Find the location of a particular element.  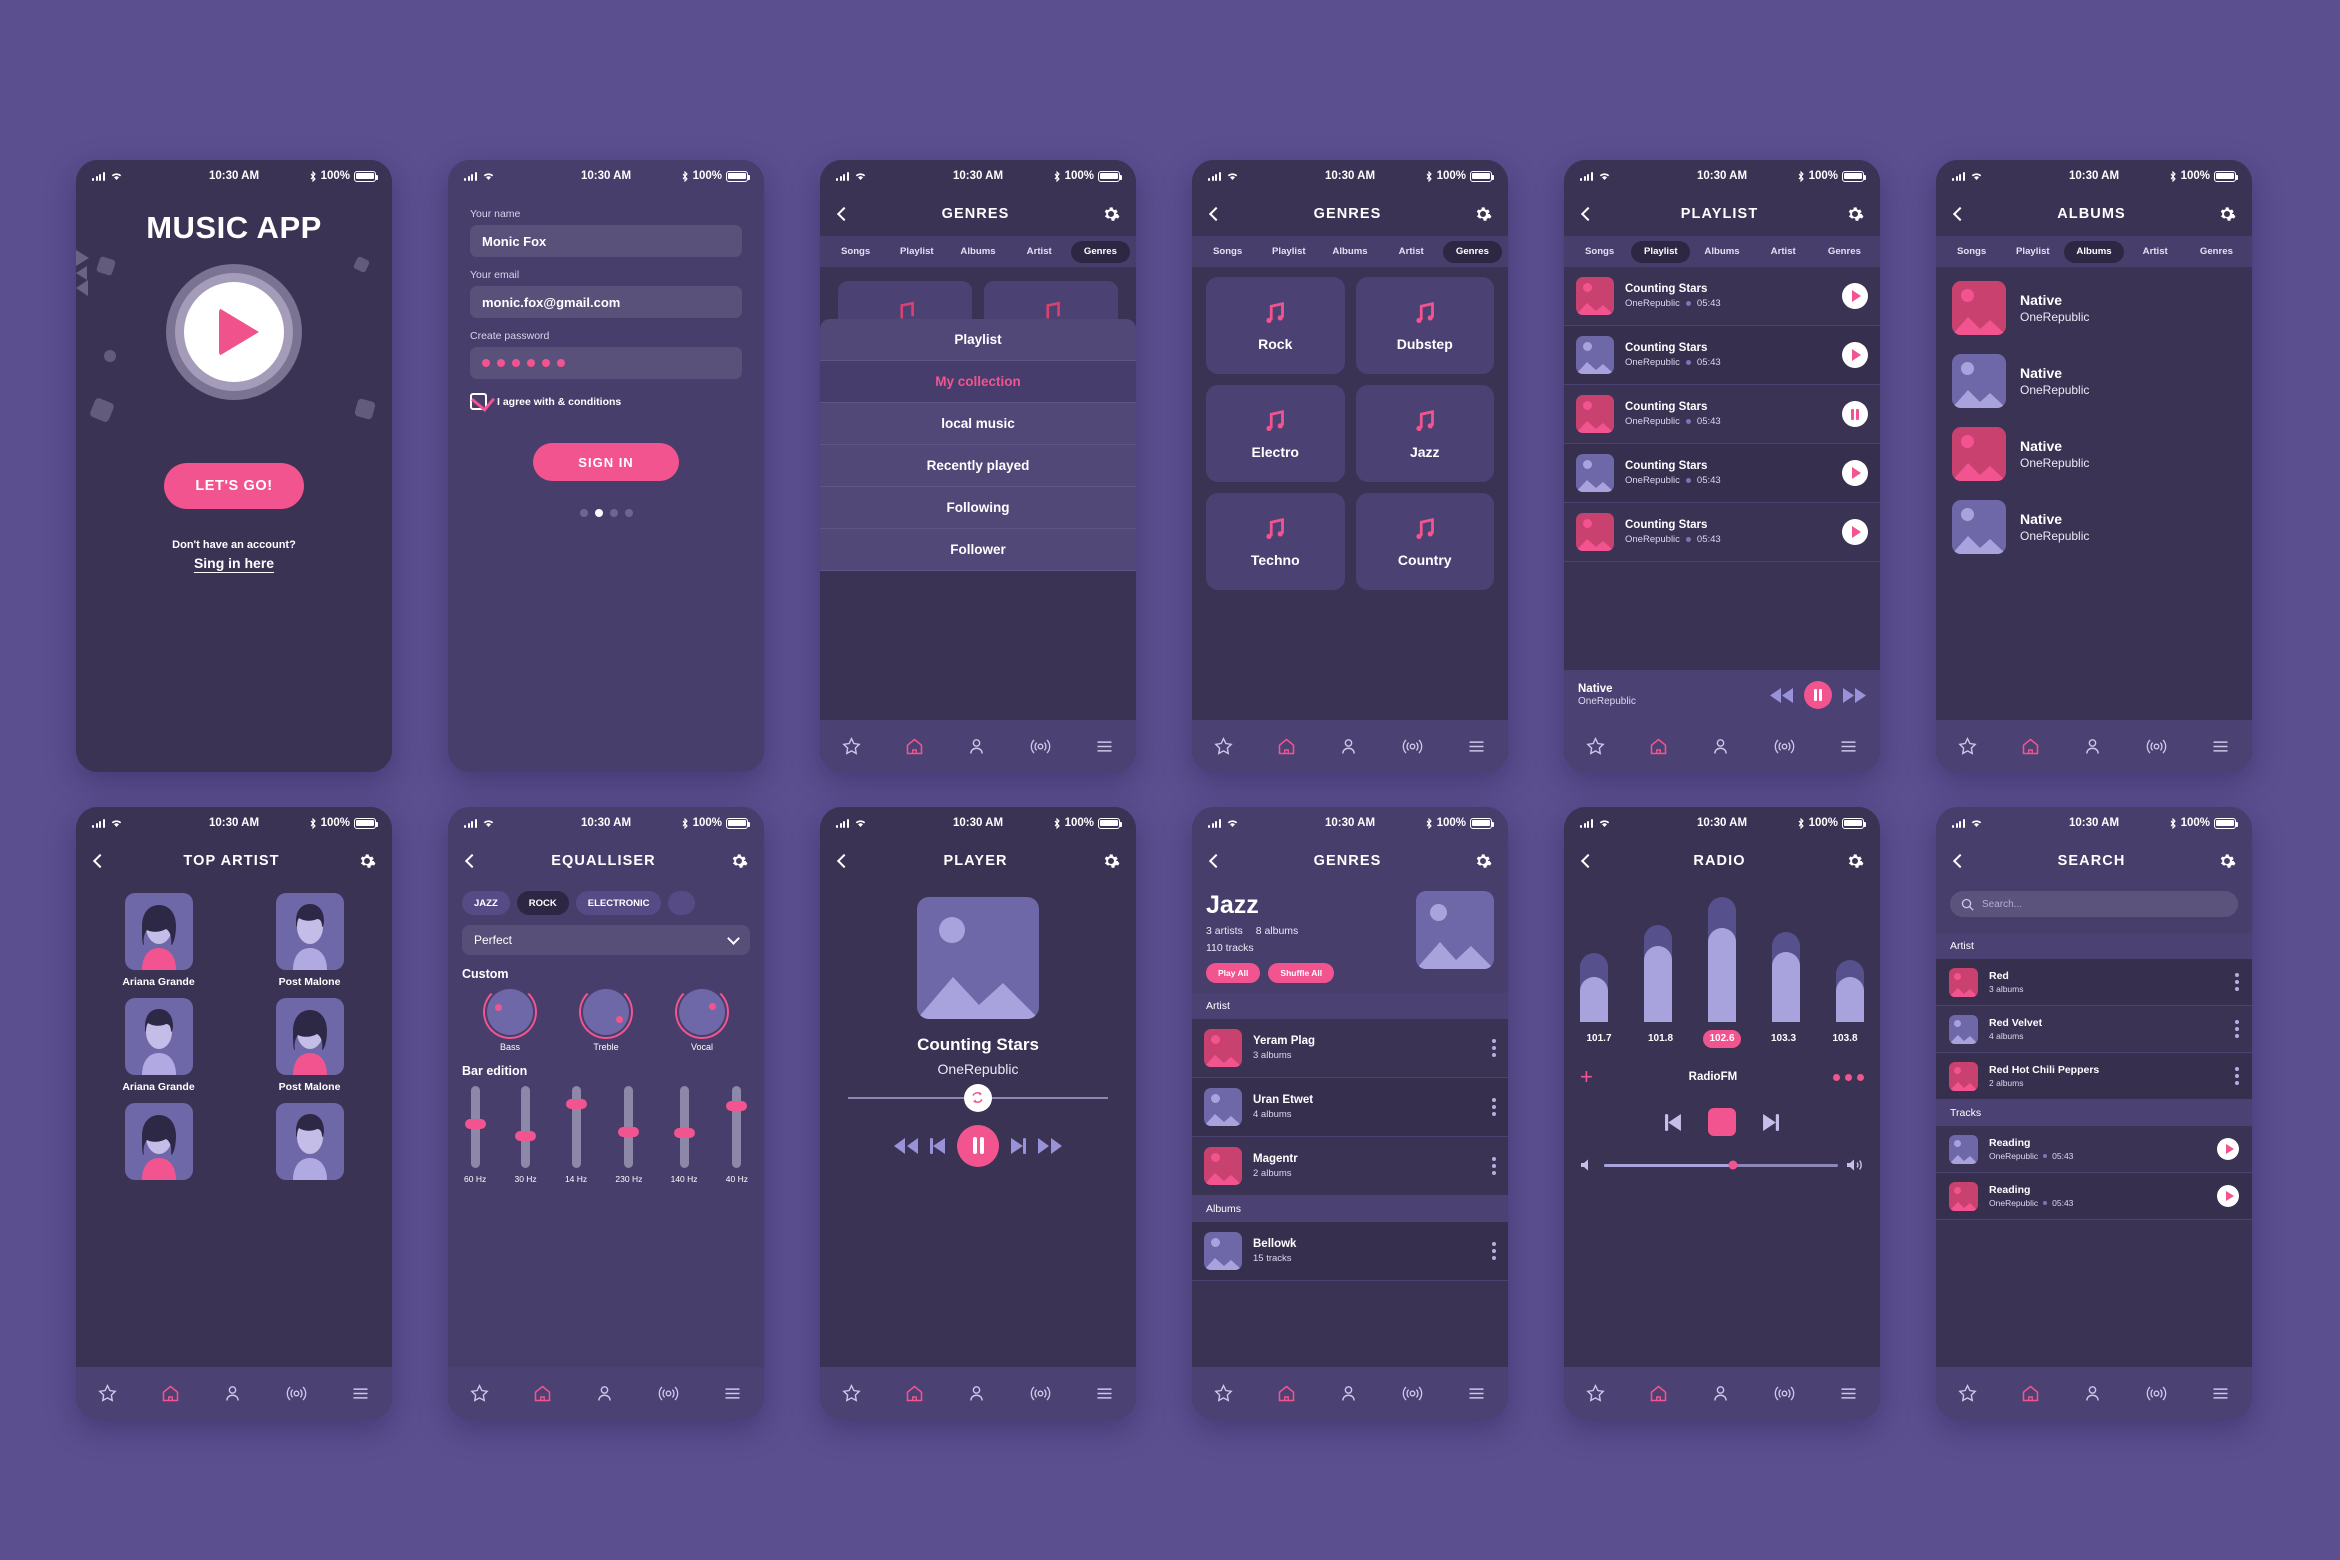

rewind-icon is located at coordinates (1782, 695).